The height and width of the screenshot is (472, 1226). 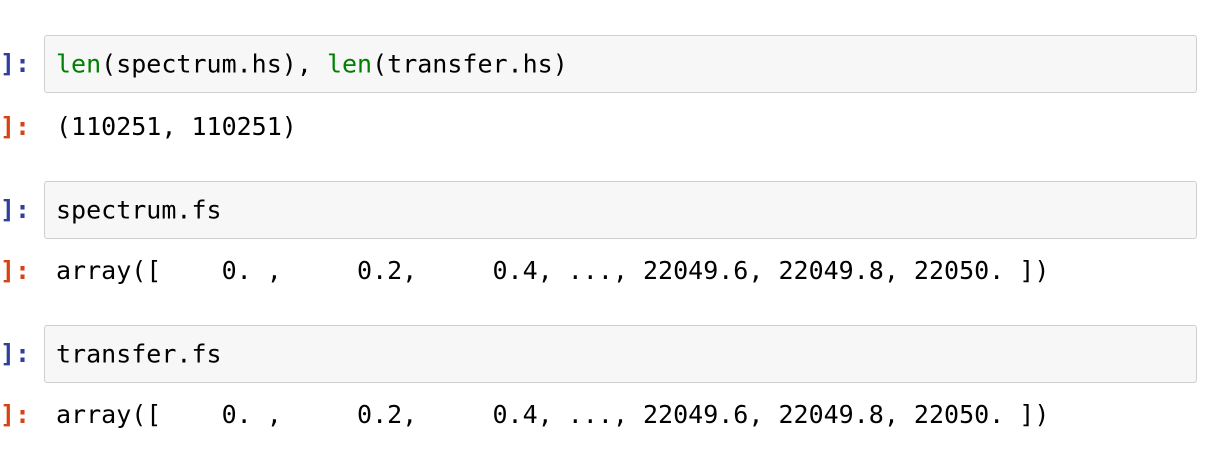 I want to click on cell-2-code-editor: spectrum.fs, so click(x=620, y=210).